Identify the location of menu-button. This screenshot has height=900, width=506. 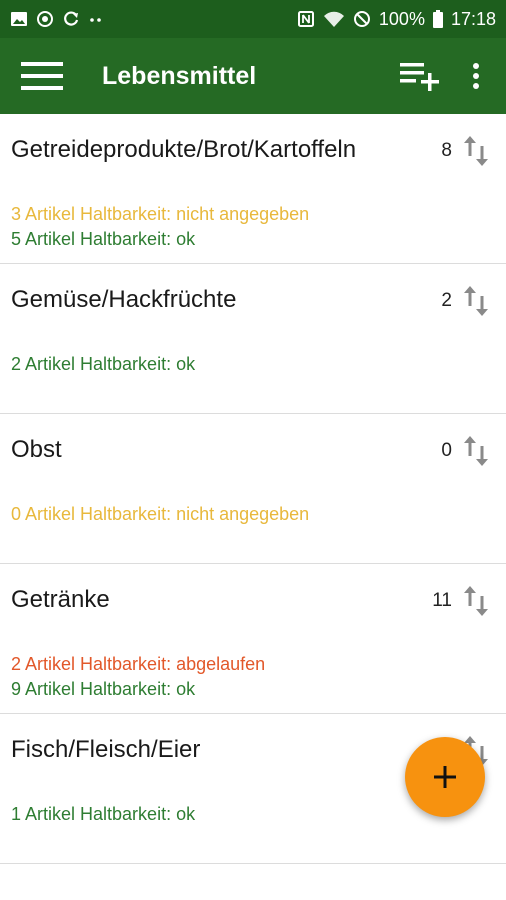
(42, 76).